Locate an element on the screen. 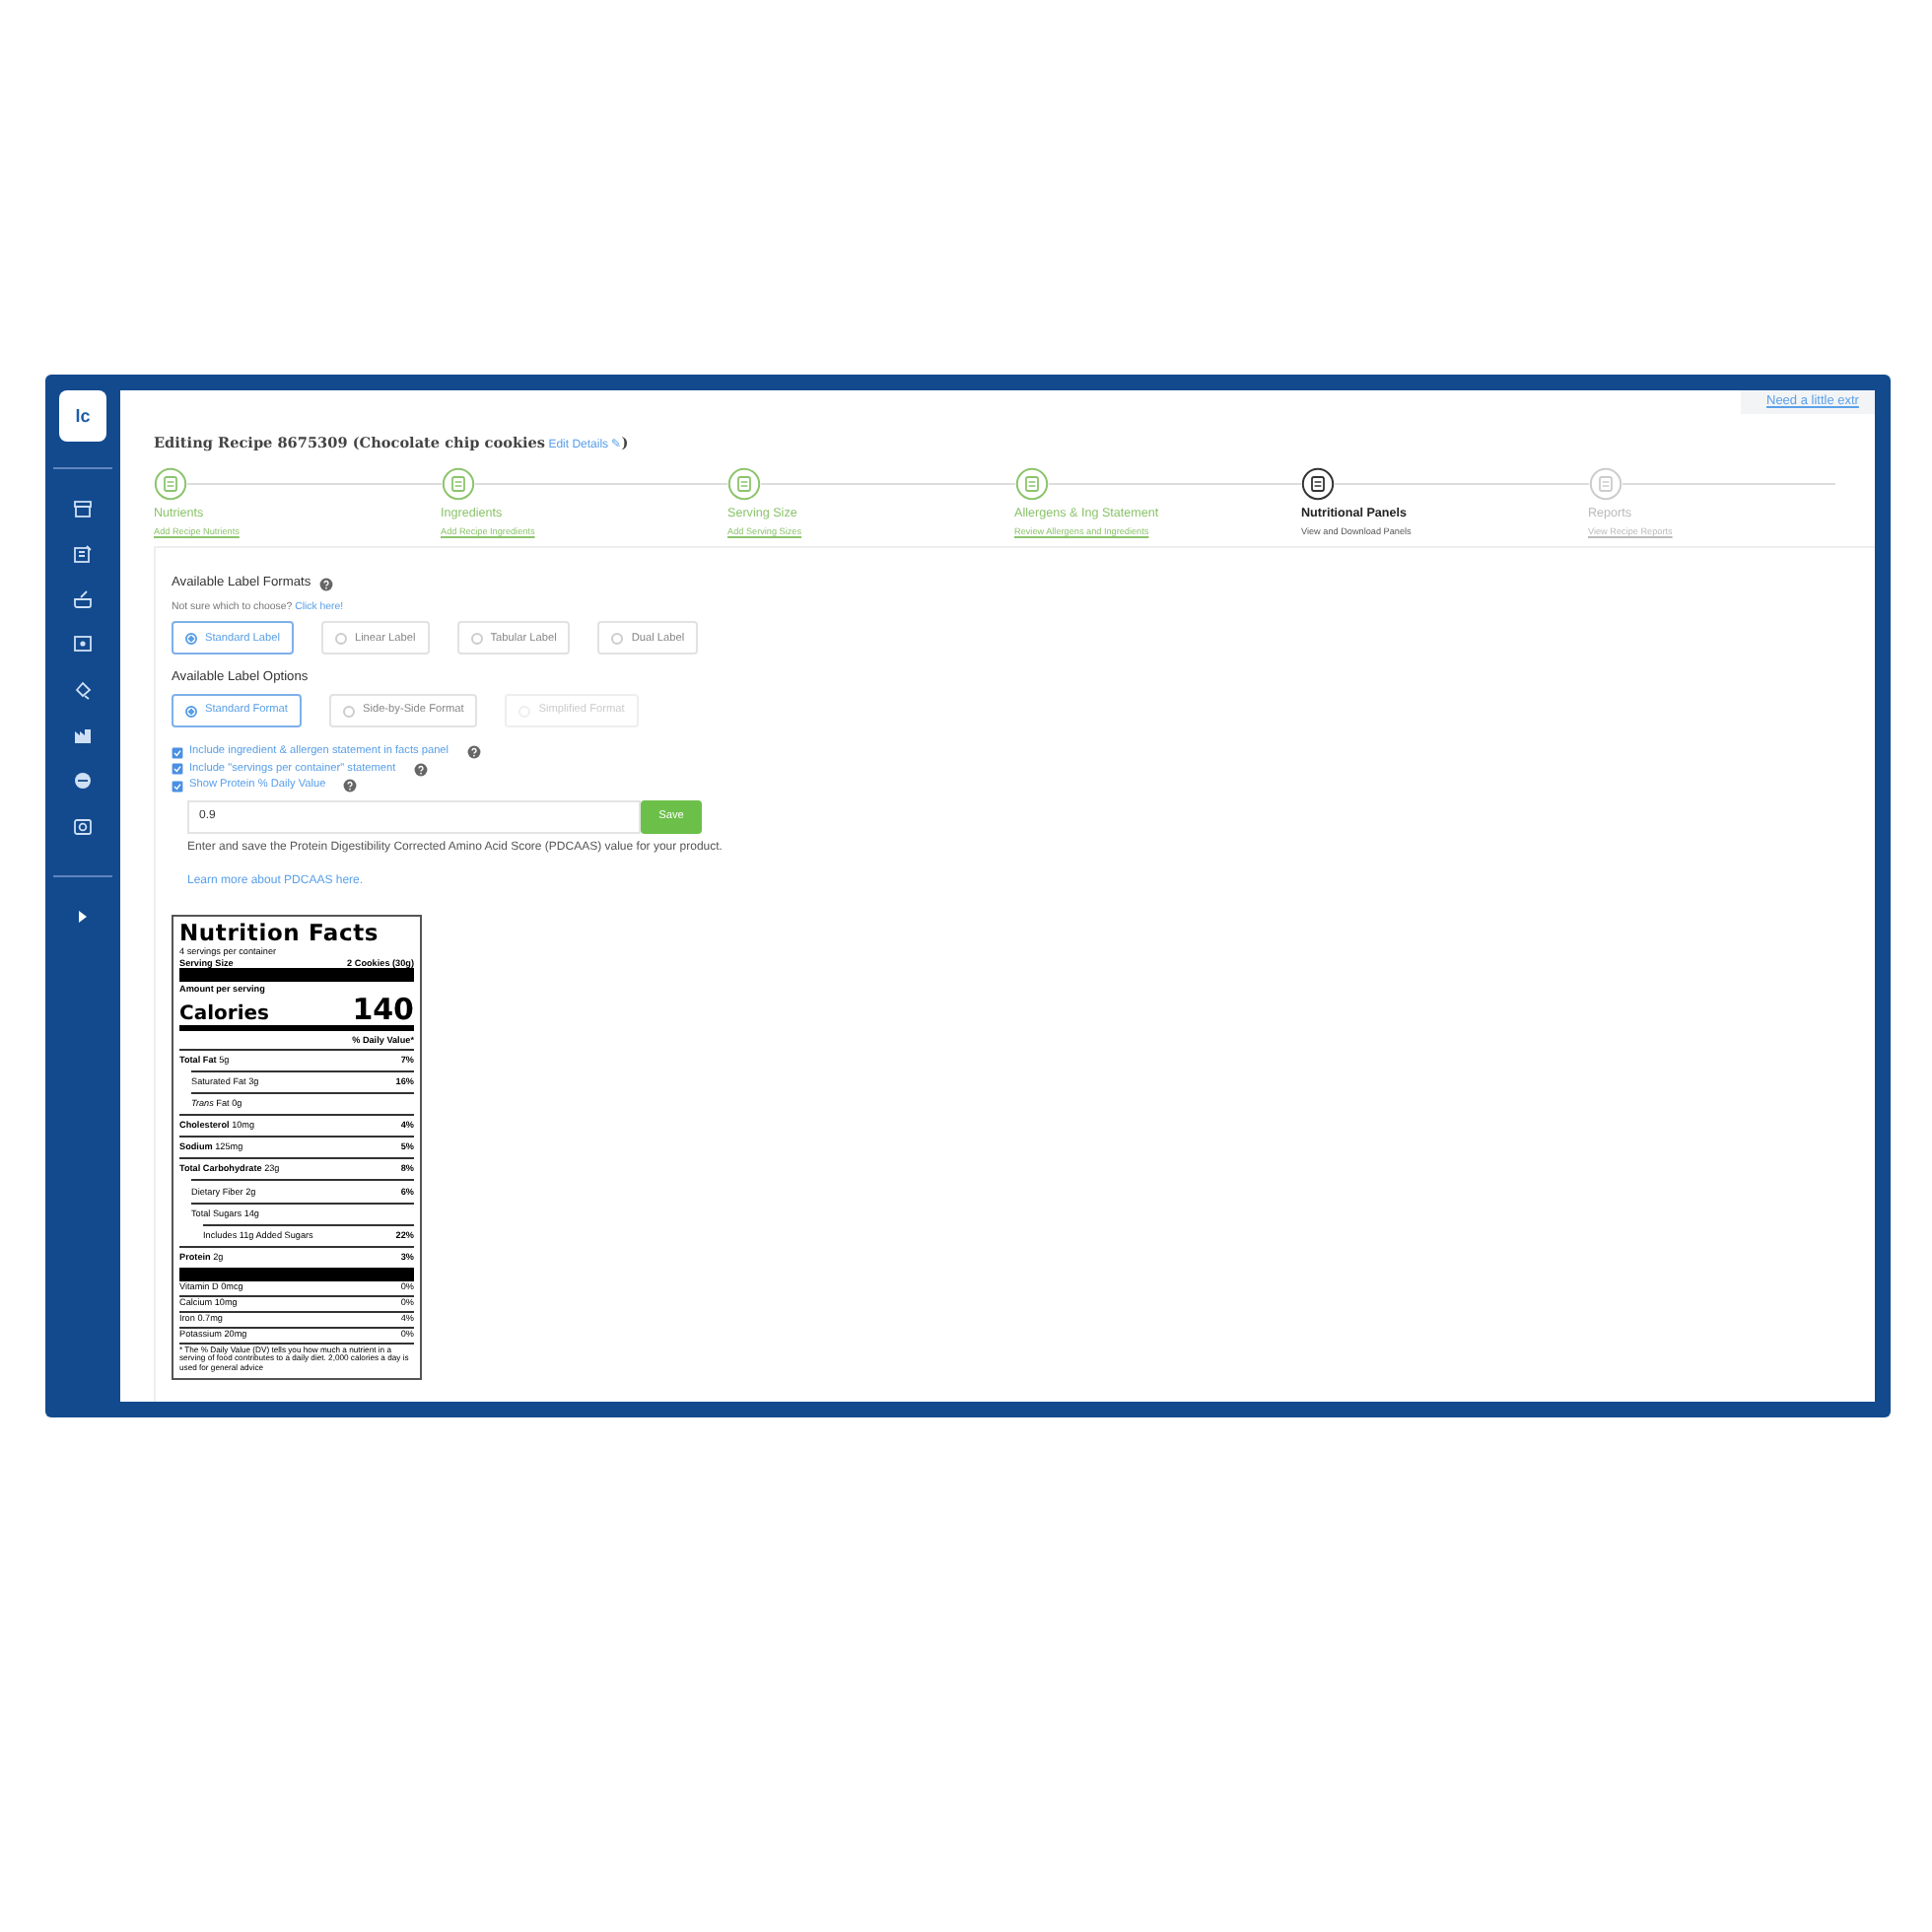  factory-icon is located at coordinates (83, 735).